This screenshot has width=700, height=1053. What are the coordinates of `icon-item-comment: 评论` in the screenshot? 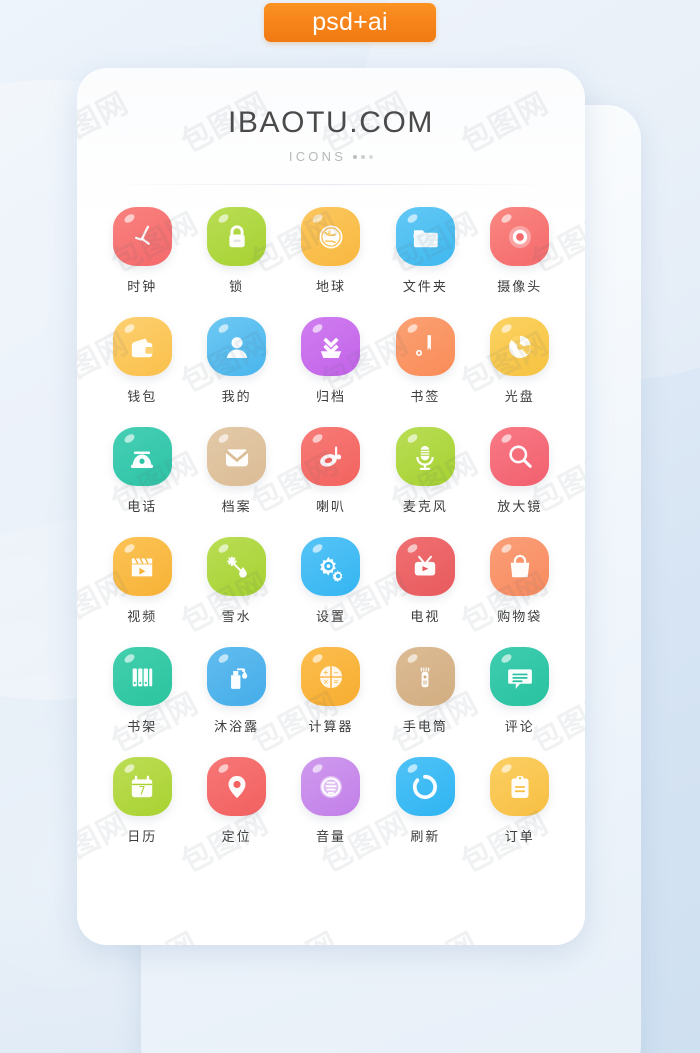 It's located at (520, 691).